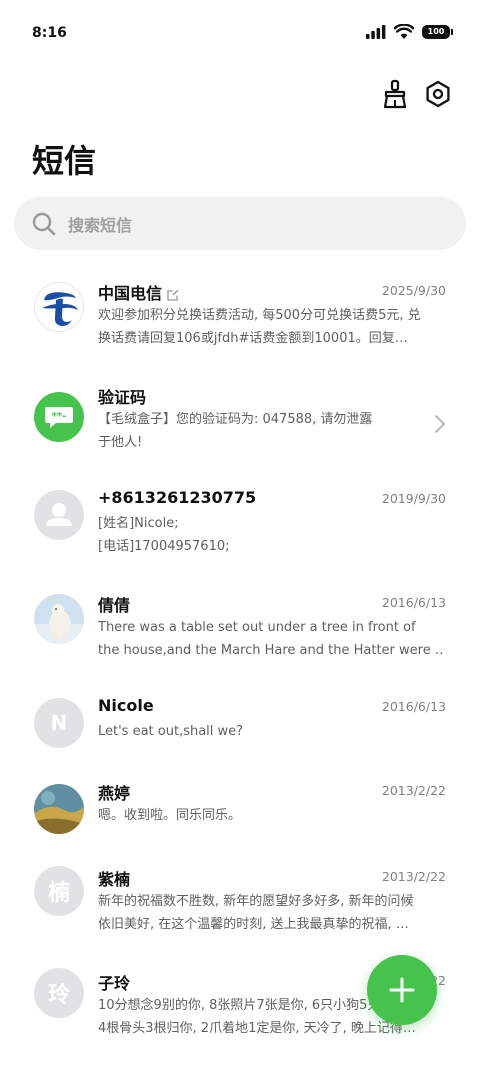  What do you see at coordinates (270, 731) in the screenshot?
I see `message-preview: Let's eat out,shall we?` at bounding box center [270, 731].